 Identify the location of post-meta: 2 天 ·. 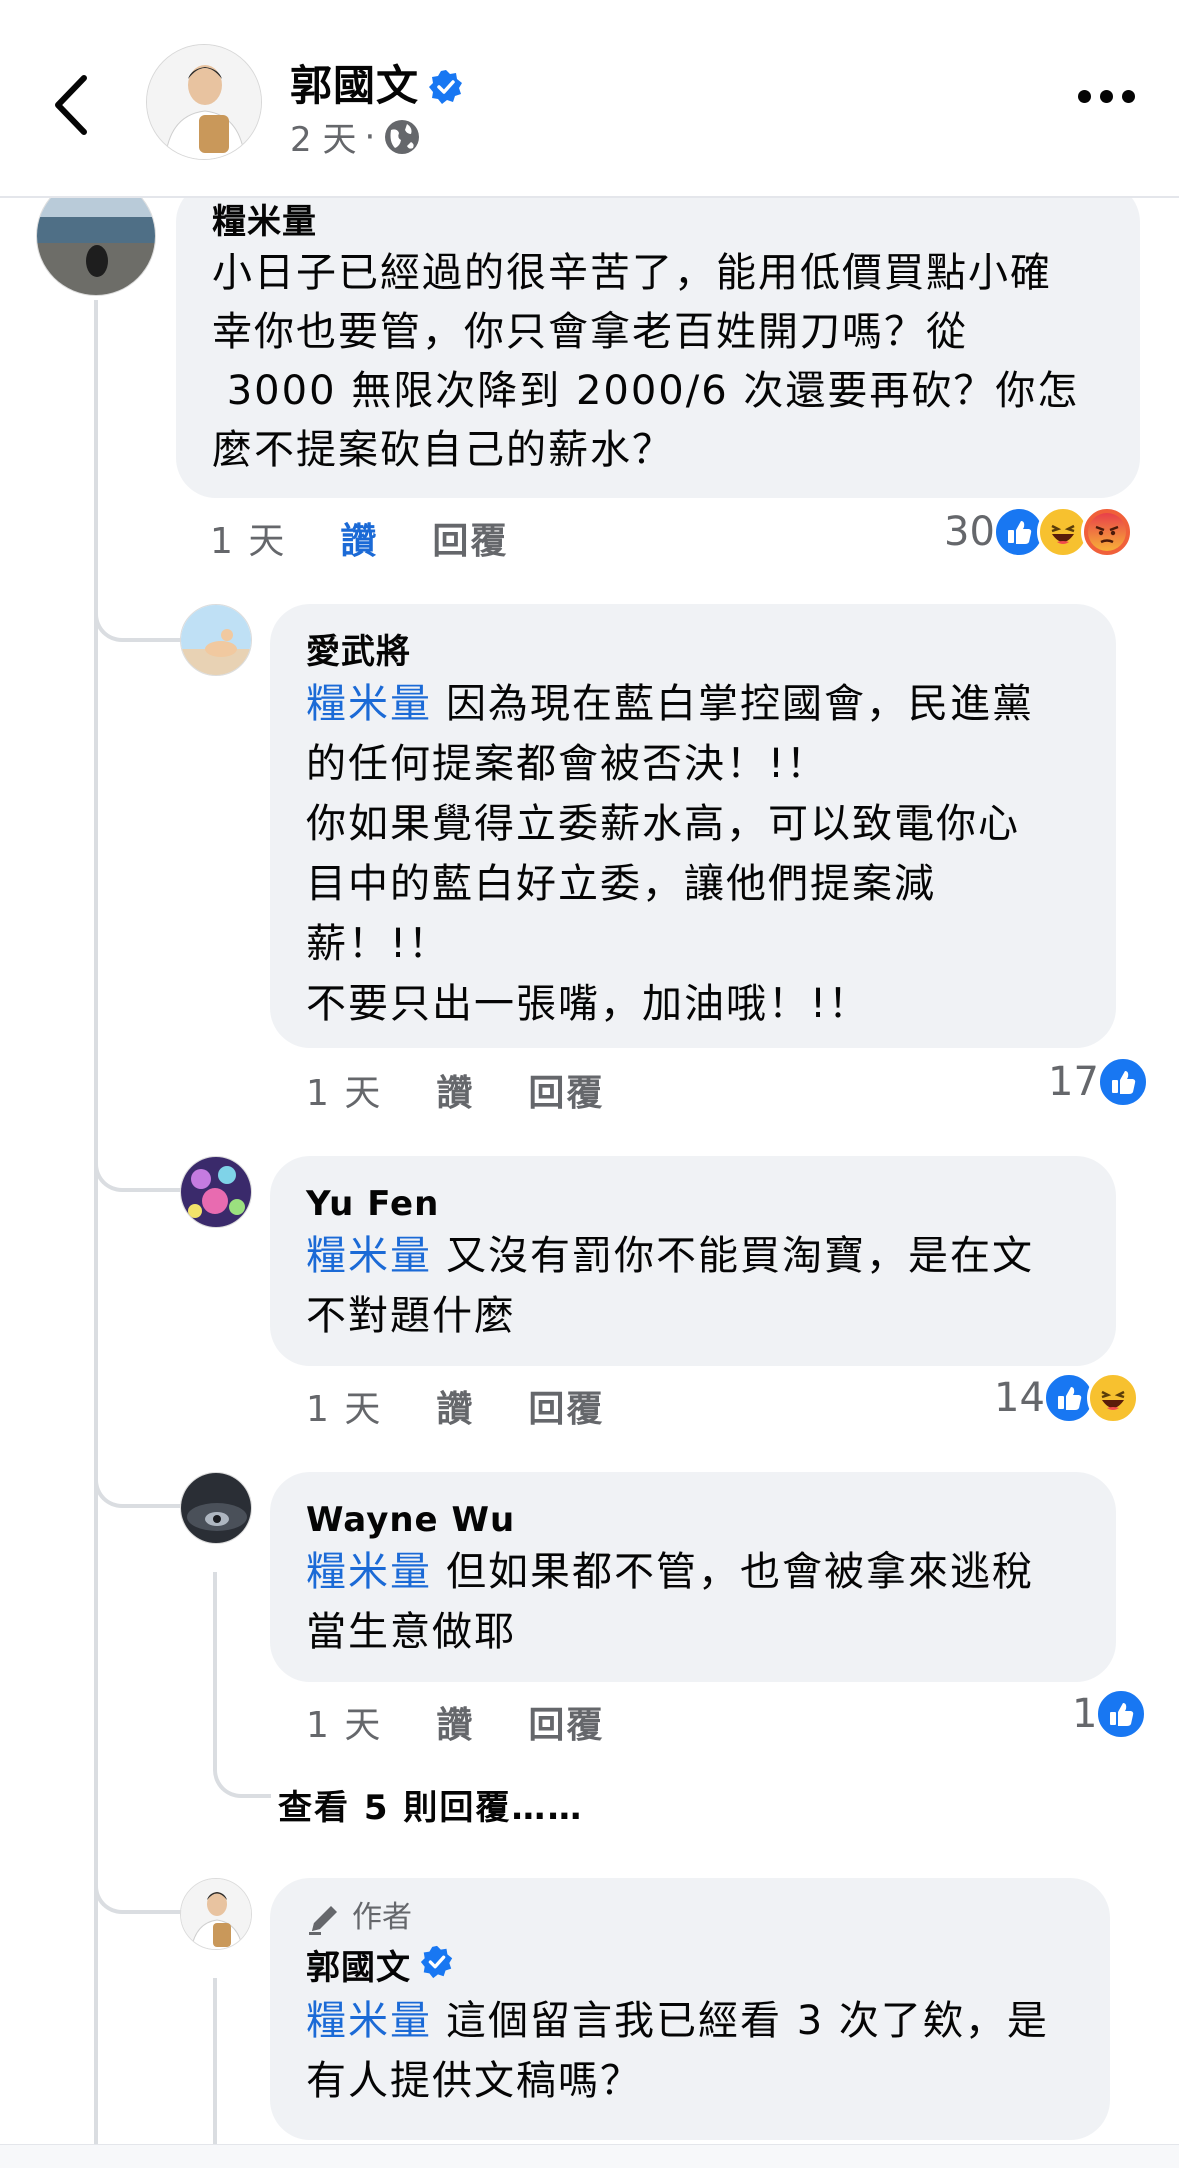
(355, 136).